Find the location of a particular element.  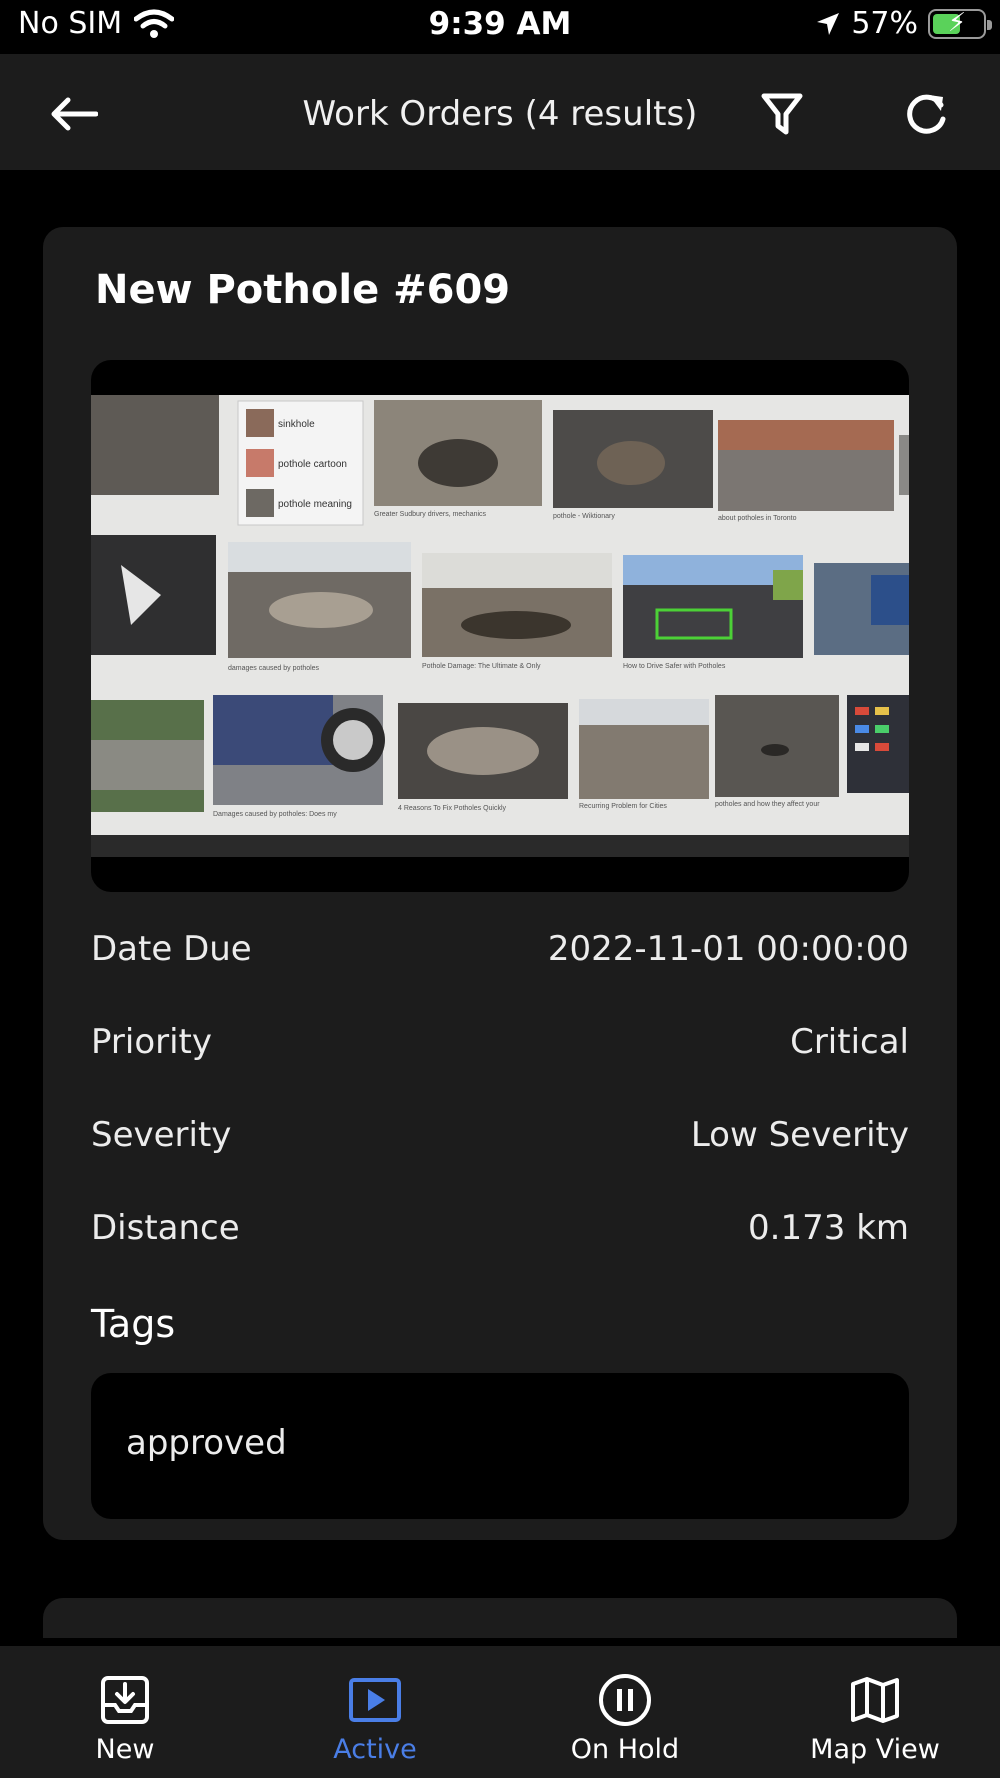

tab-on-hold: On Hold is located at coordinates (625, 1712).